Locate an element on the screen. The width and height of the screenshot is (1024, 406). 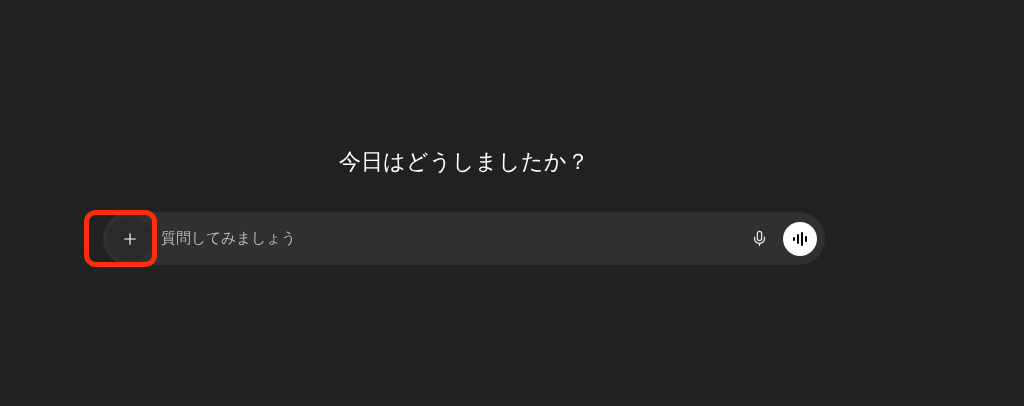
message-field: 質問してみましょう is located at coordinates (464, 238).